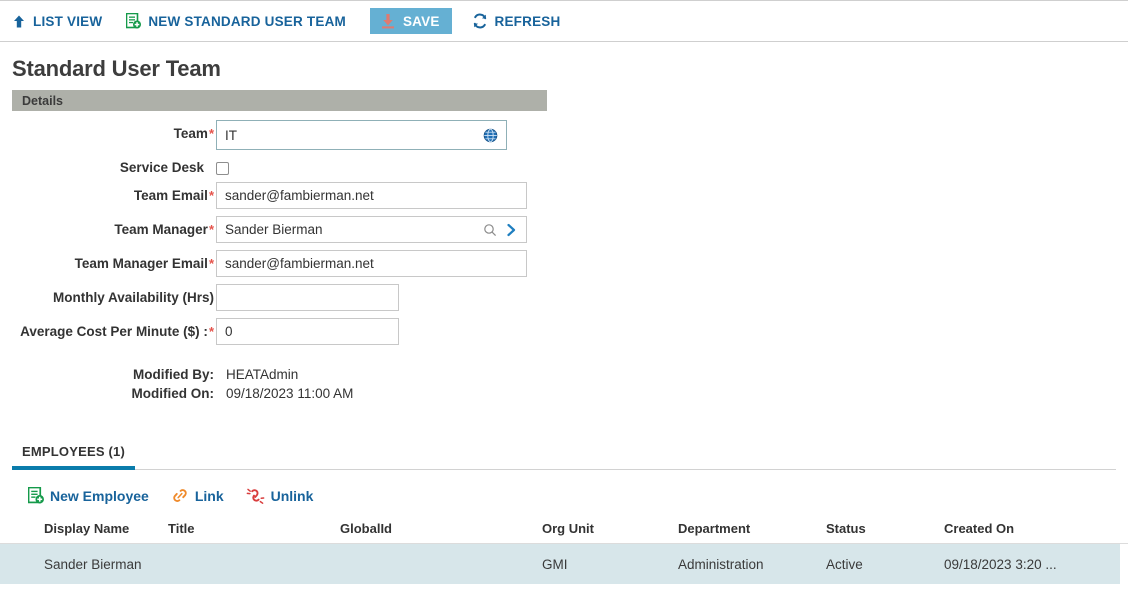 The width and height of the screenshot is (1128, 606). I want to click on column-header-globalid: GlobalId, so click(437, 528).